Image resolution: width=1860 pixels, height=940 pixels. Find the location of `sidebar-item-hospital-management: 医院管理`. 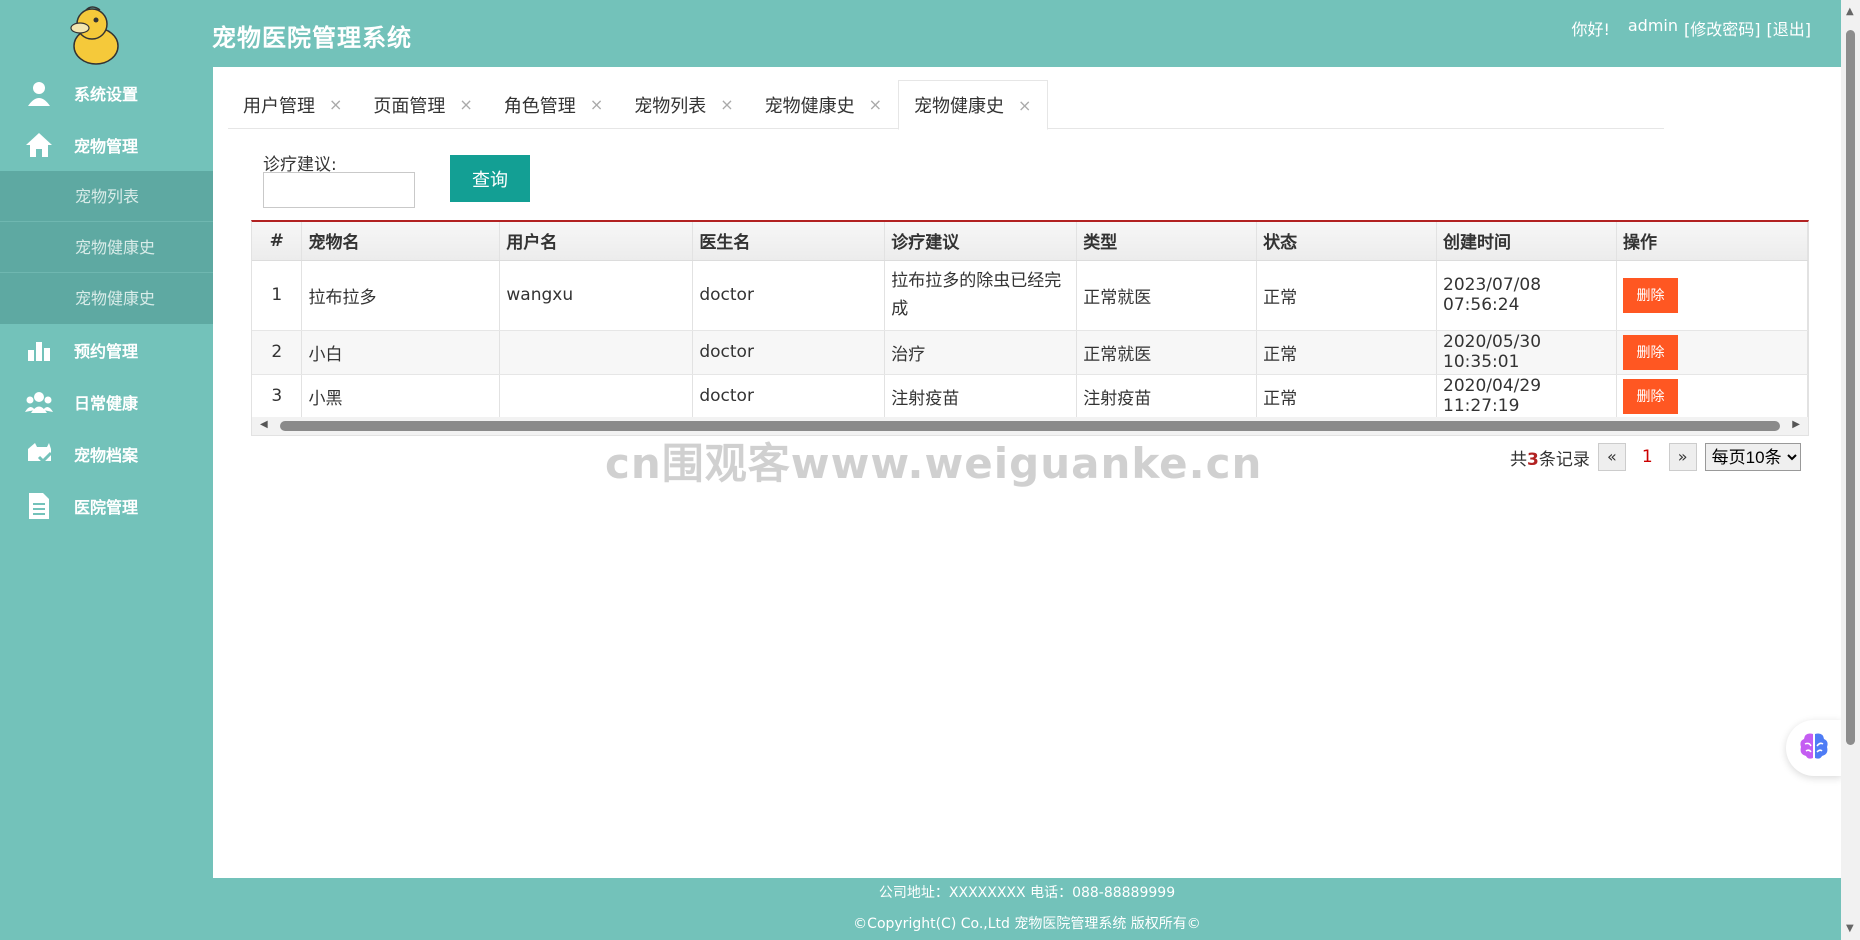

sidebar-item-hospital-management: 医院管理 is located at coordinates (106, 506).